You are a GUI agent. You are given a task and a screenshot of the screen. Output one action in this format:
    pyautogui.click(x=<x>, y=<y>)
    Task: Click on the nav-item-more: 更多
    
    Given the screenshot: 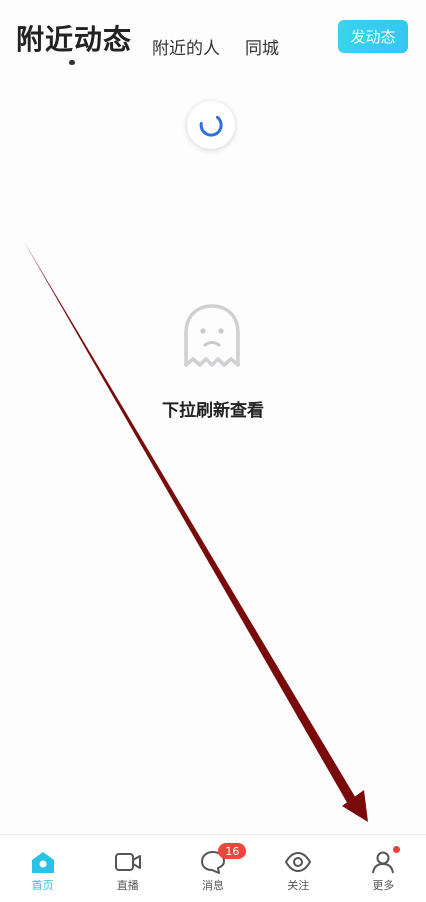 What is the action you would take?
    pyautogui.click(x=383, y=868)
    